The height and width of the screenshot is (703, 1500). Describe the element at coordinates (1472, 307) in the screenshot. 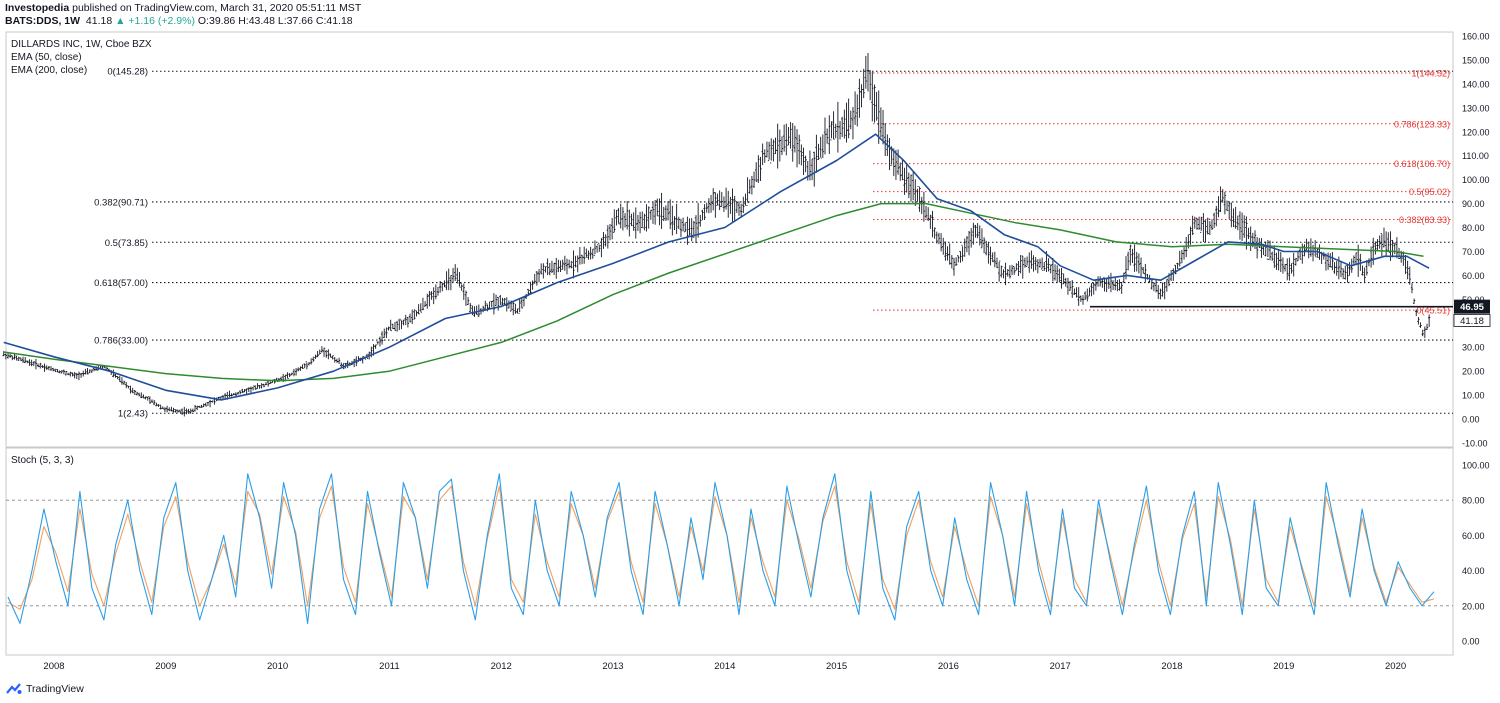

I see `support-price-tag-label: 46.95` at that location.